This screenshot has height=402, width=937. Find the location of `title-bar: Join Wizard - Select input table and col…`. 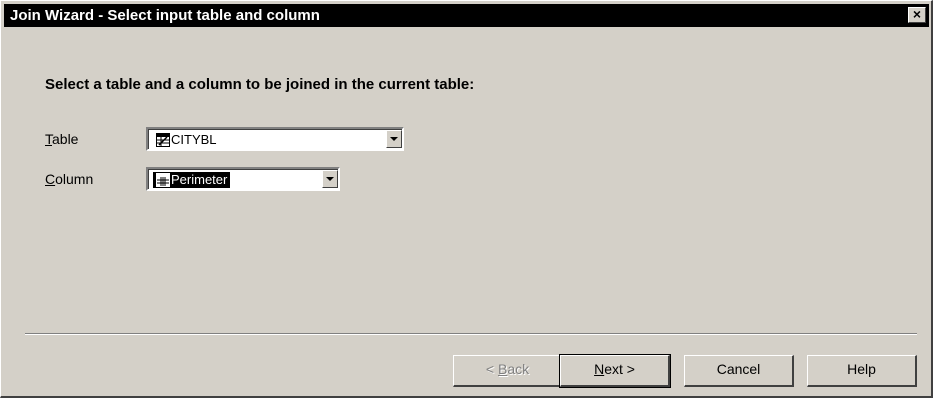

title-bar: Join Wizard - Select input table and col… is located at coordinates (466, 15).